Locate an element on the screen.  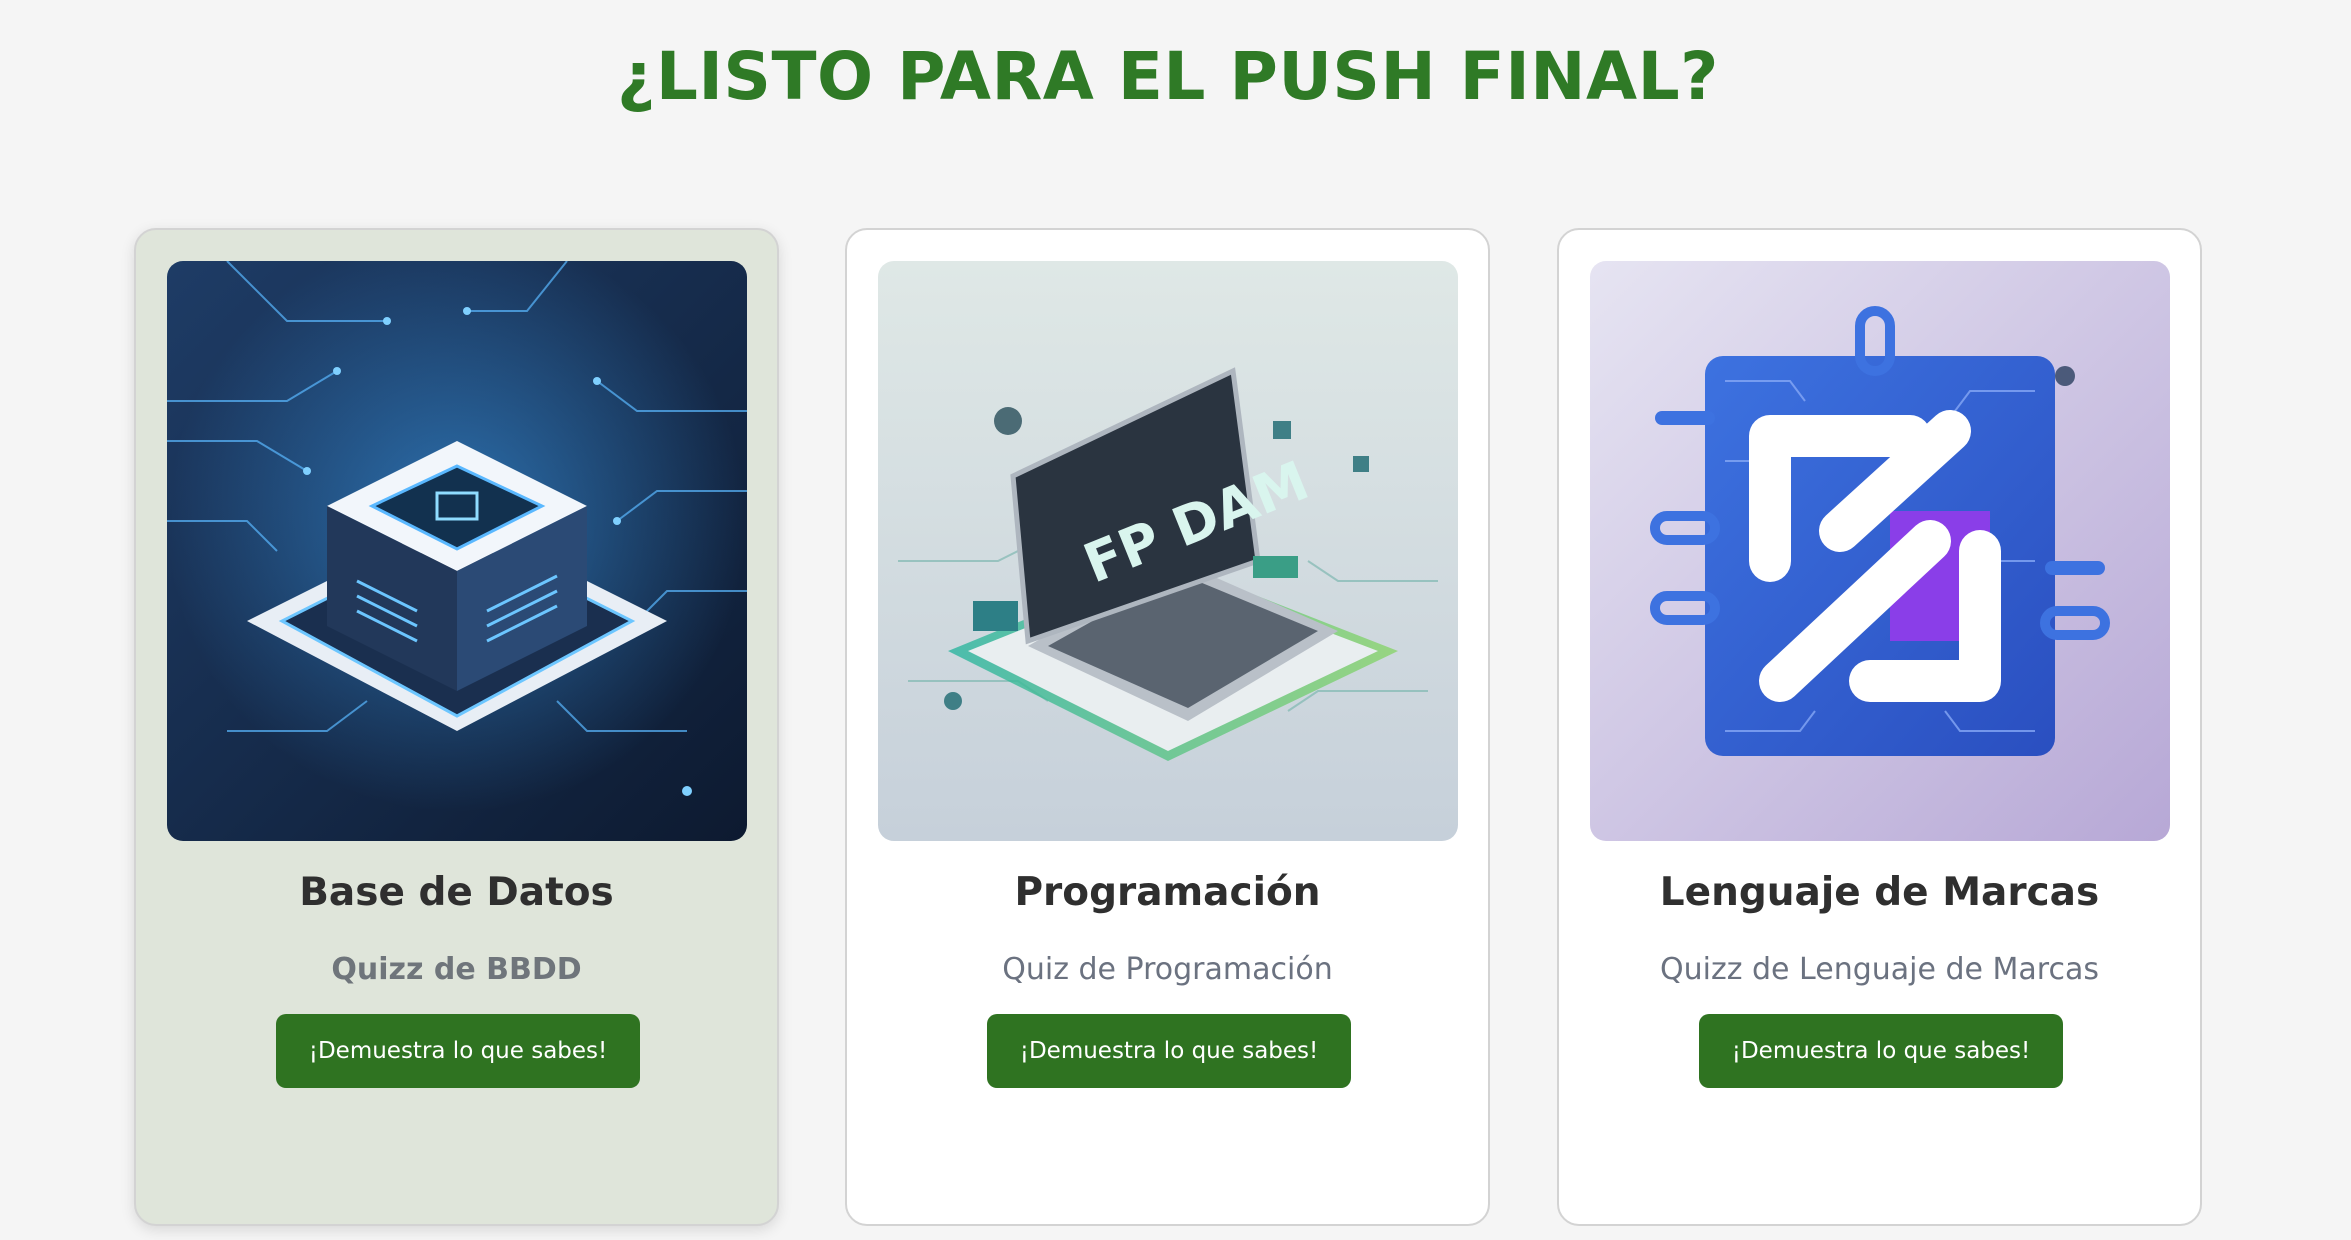
circuit-markup-icon is located at coordinates (1880, 551).